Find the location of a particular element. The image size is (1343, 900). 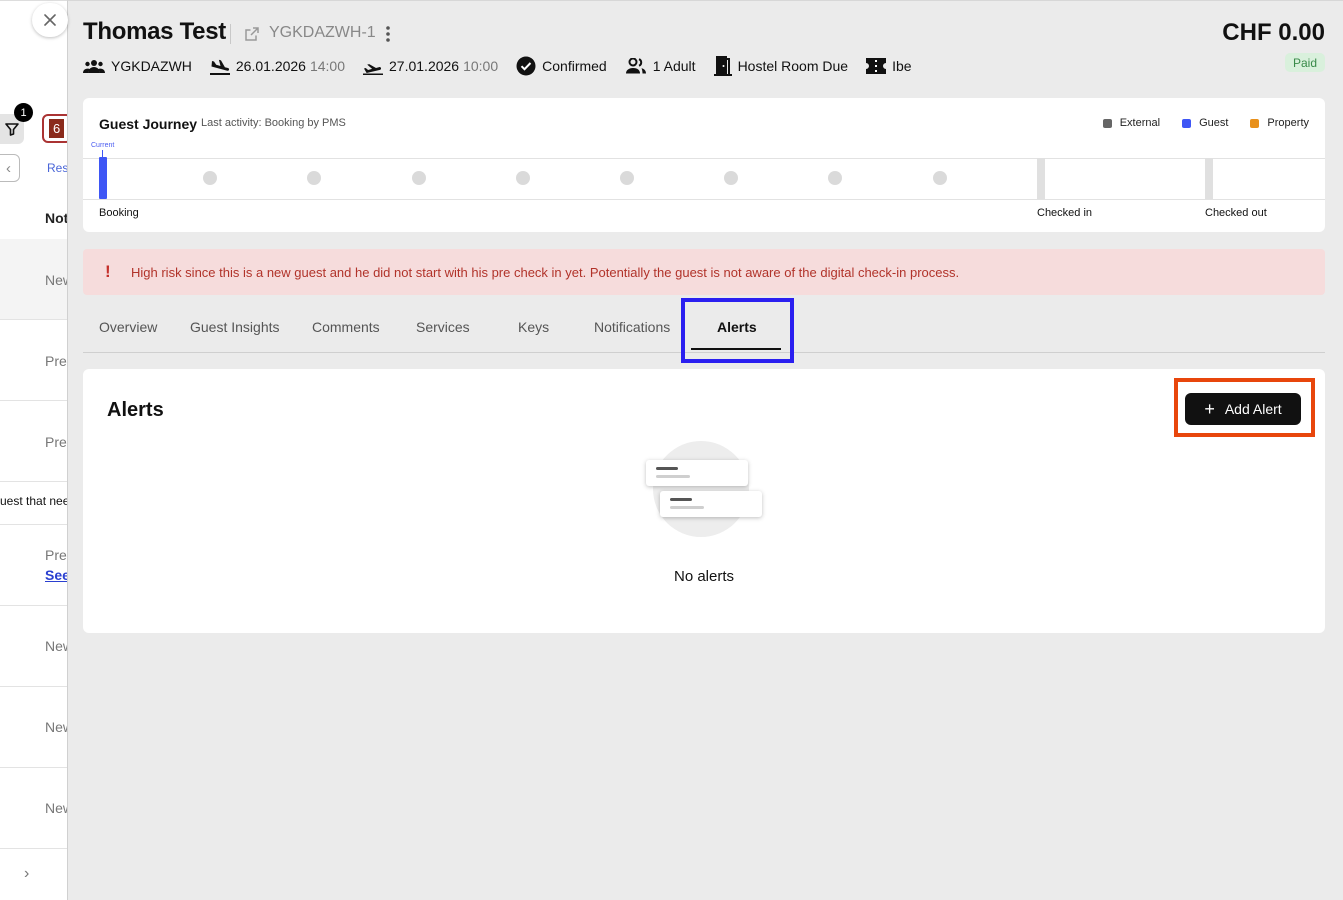

tab-guest-insights: Guest Insights is located at coordinates (235, 327).